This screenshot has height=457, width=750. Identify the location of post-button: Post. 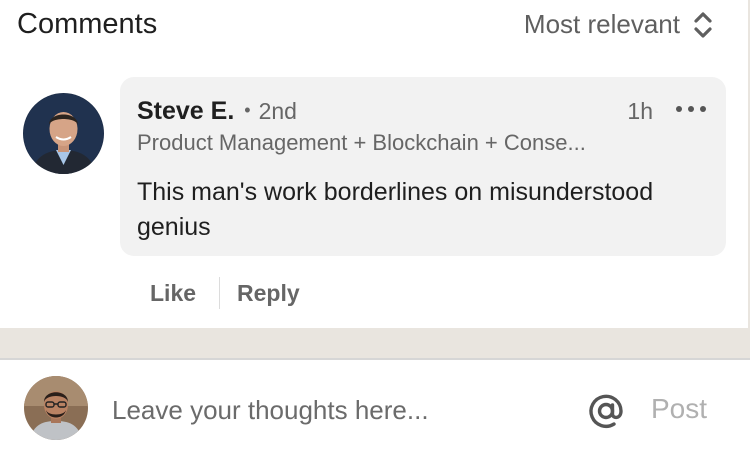
(679, 409).